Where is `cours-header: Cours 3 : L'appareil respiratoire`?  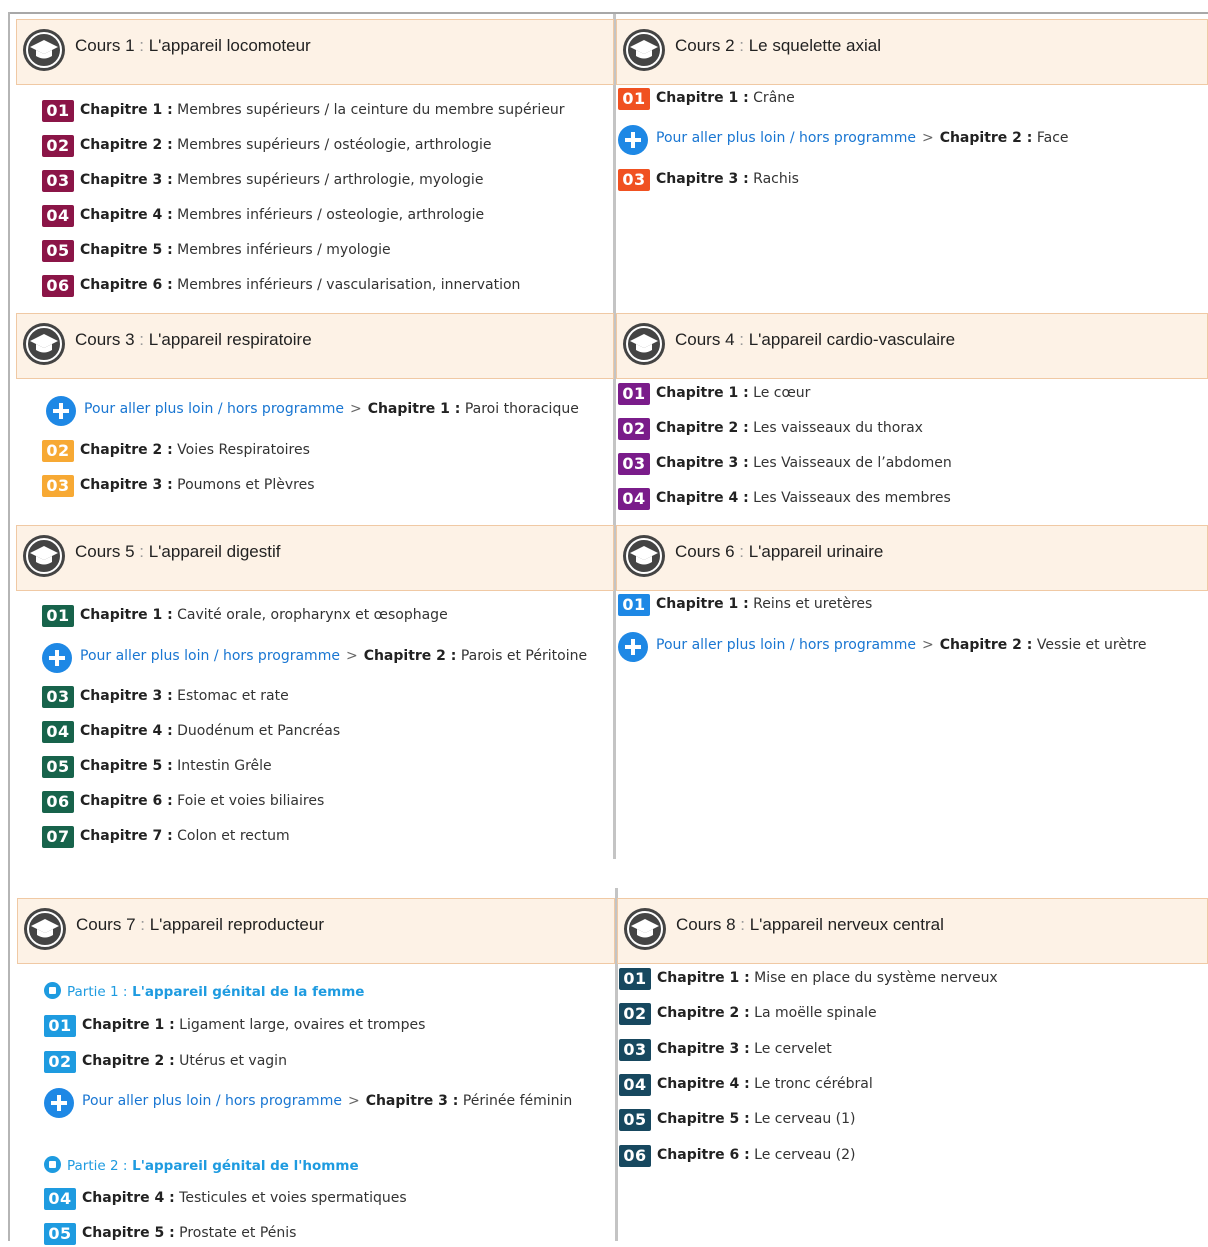
cours-header: Cours 3 : L'appareil respiratoire is located at coordinates (315, 346).